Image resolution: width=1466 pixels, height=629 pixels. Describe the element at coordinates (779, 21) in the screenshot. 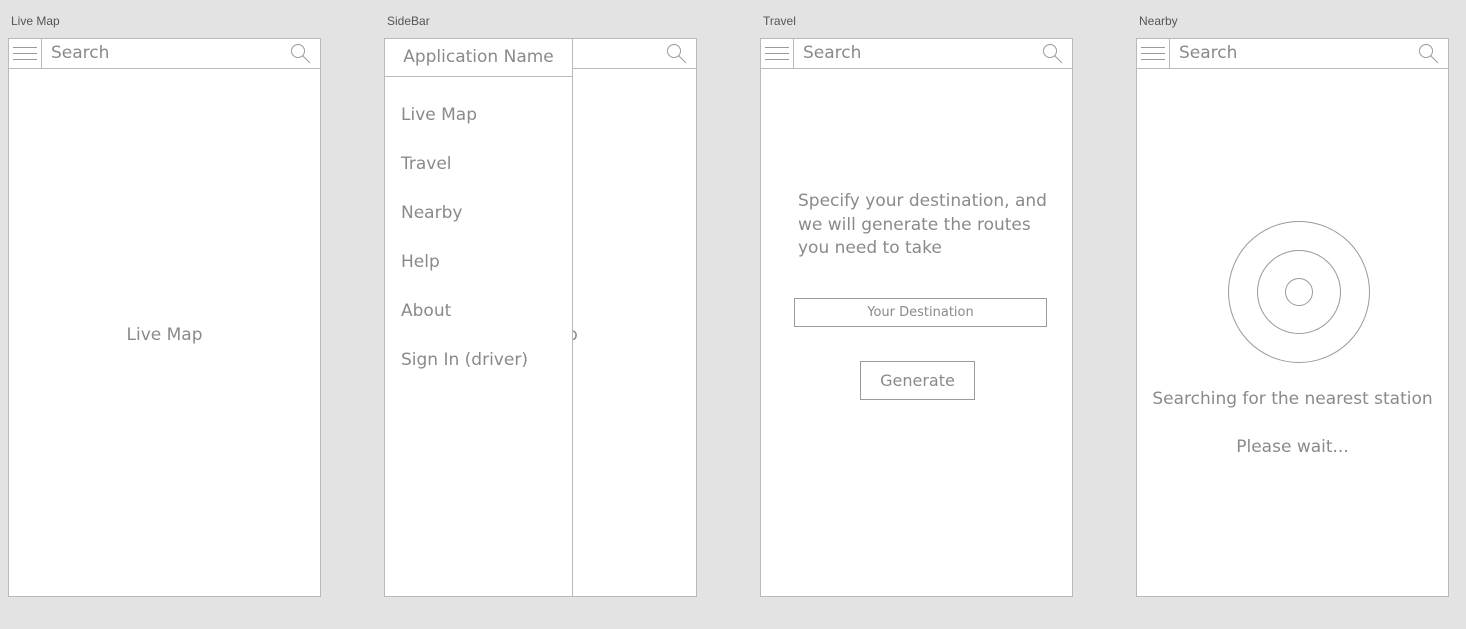

I see `screen-label-travel: Travel` at that location.